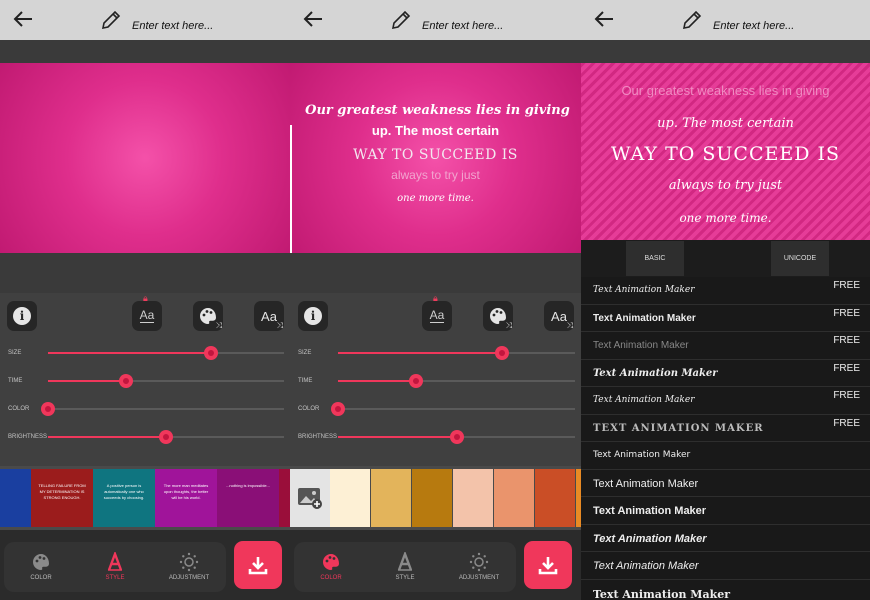  Describe the element at coordinates (310, 498) in the screenshot. I see `add-background-image-button` at that location.